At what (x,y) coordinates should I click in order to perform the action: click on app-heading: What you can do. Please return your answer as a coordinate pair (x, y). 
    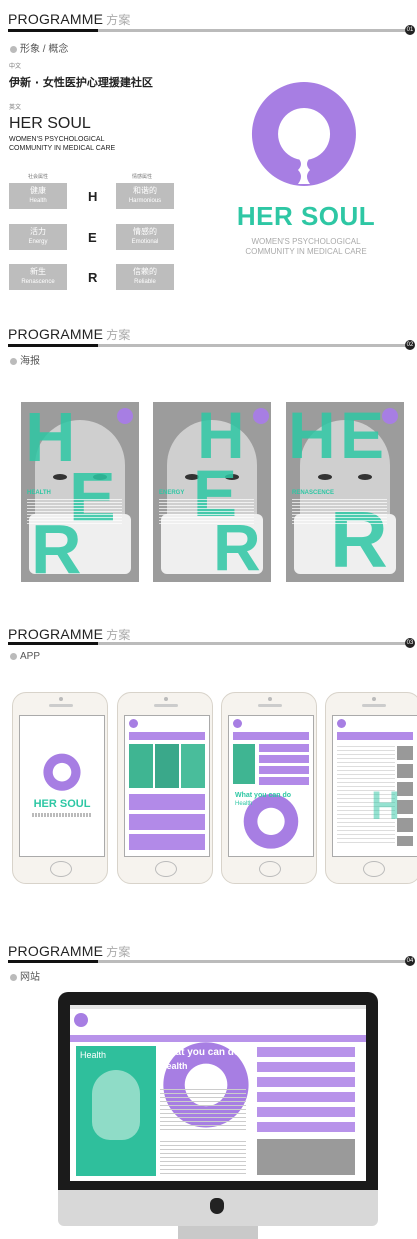
    Looking at the image, I should click on (263, 795).